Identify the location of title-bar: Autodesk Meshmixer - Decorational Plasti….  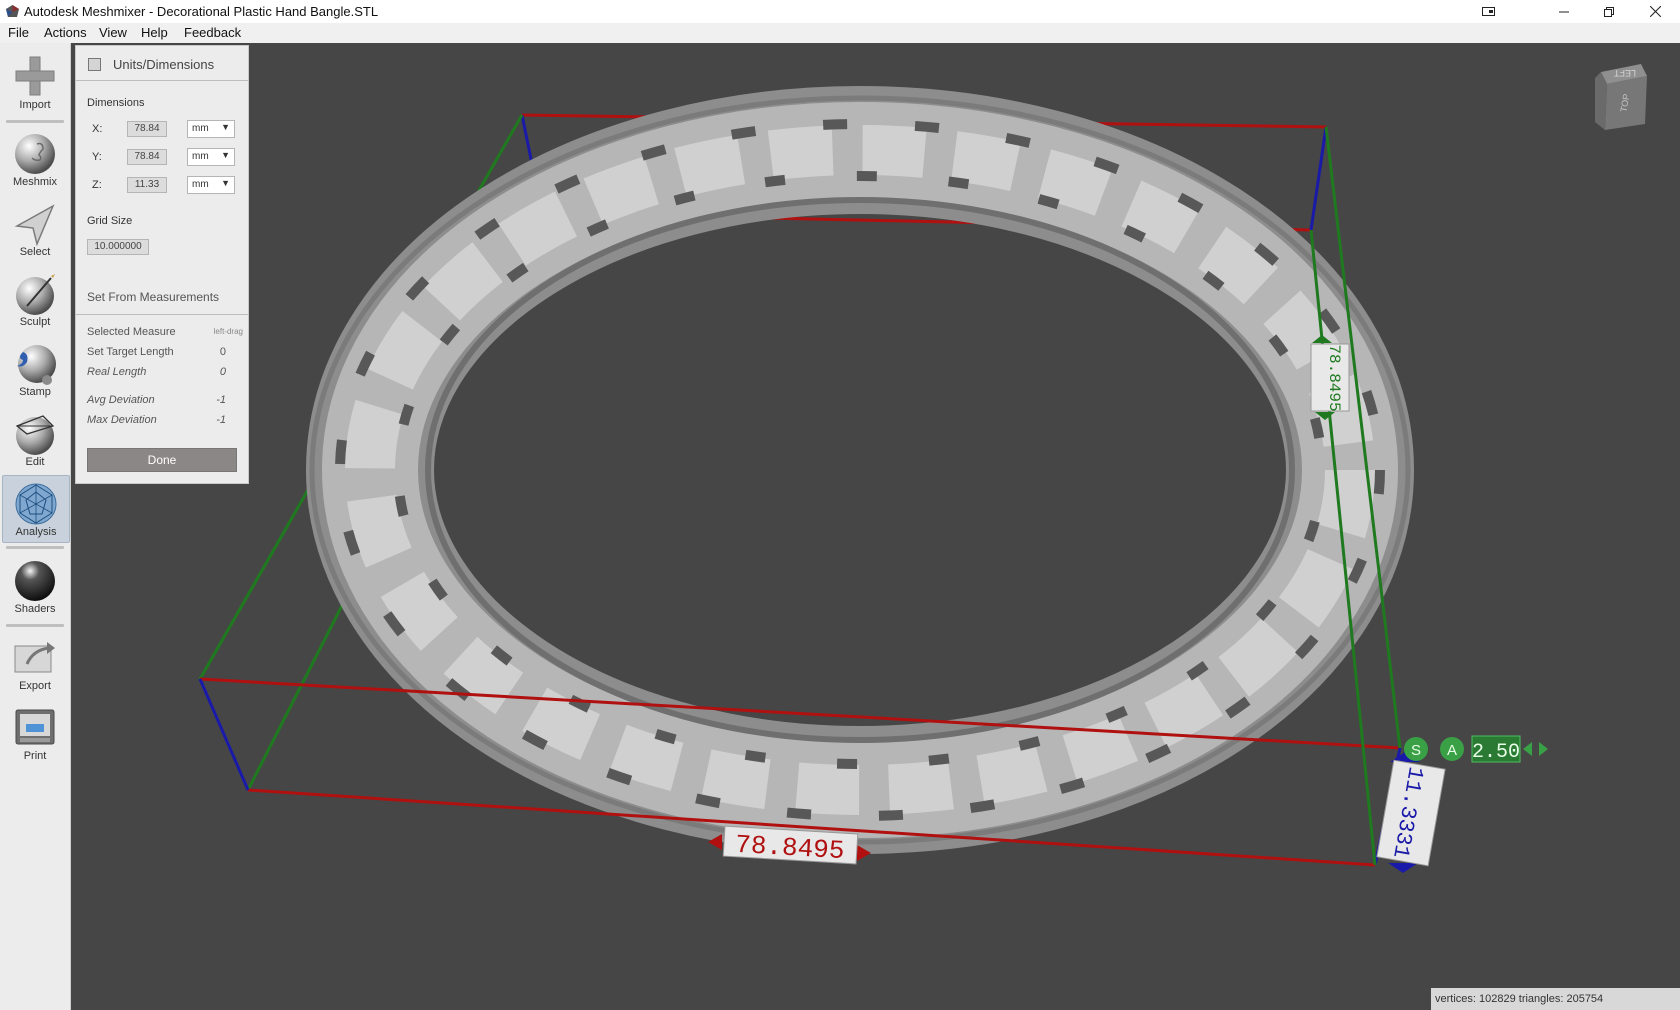
(840, 11).